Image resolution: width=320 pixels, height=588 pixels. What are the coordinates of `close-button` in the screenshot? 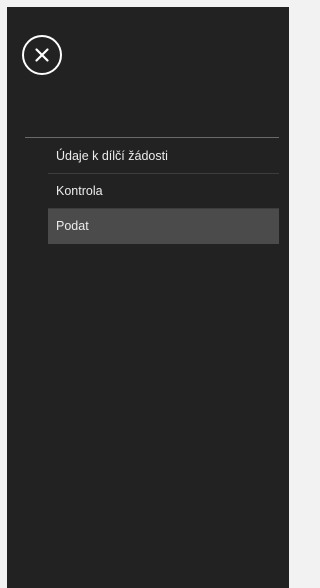 It's located at (42, 55).